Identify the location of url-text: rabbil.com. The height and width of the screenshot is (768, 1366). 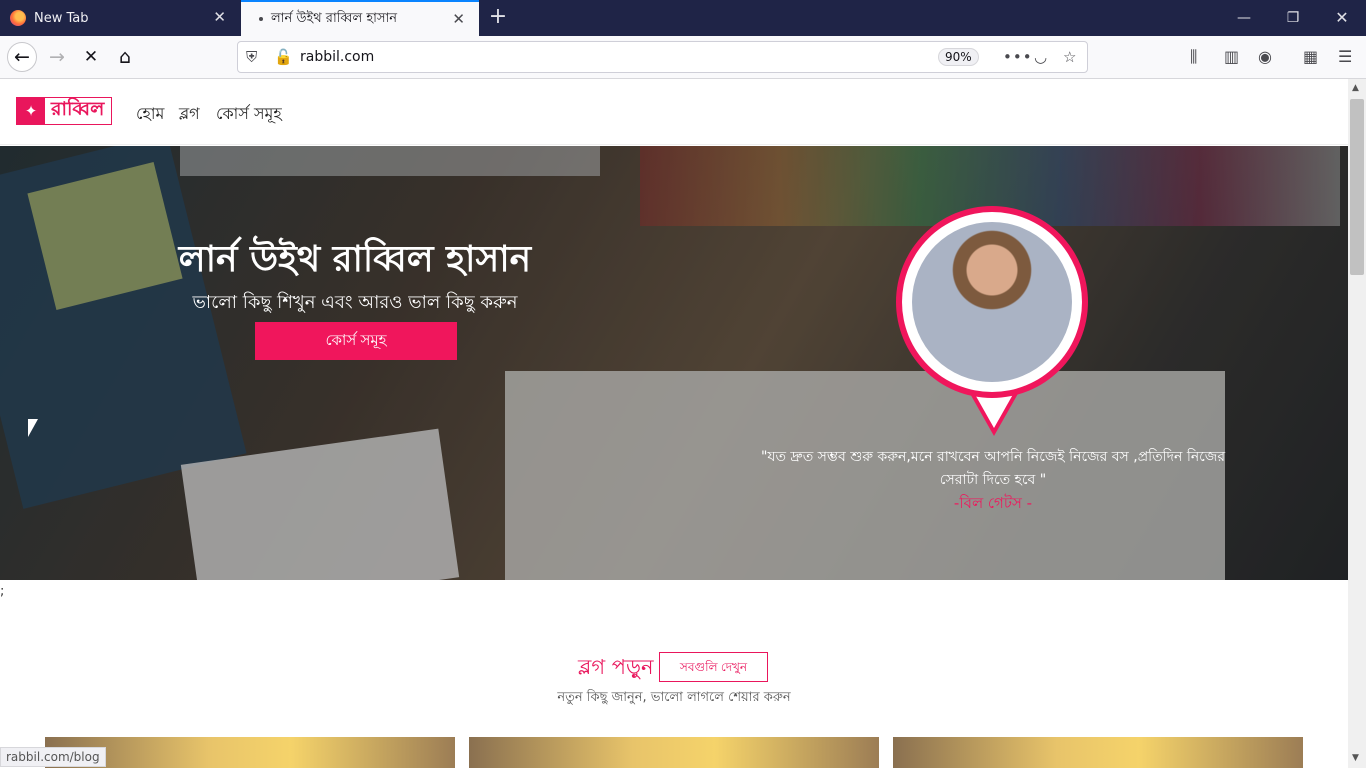
(337, 57).